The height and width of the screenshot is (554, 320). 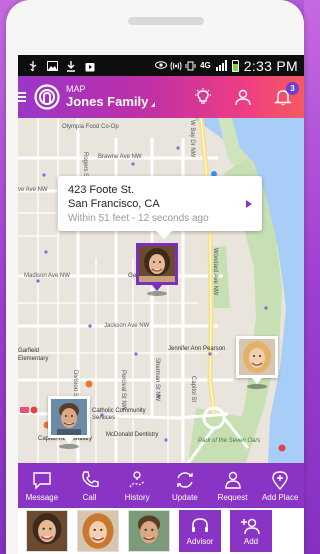 What do you see at coordinates (120, 157) in the screenshot?
I see `map-label-brawne: Brawne Ave NW` at bounding box center [120, 157].